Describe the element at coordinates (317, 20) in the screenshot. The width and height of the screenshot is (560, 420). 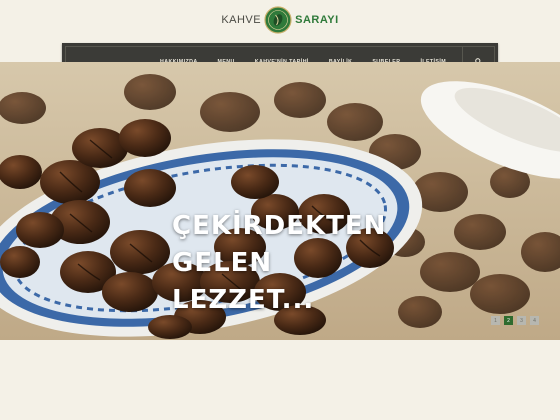
I see `logo-text-sarayi: SARAYI` at that location.